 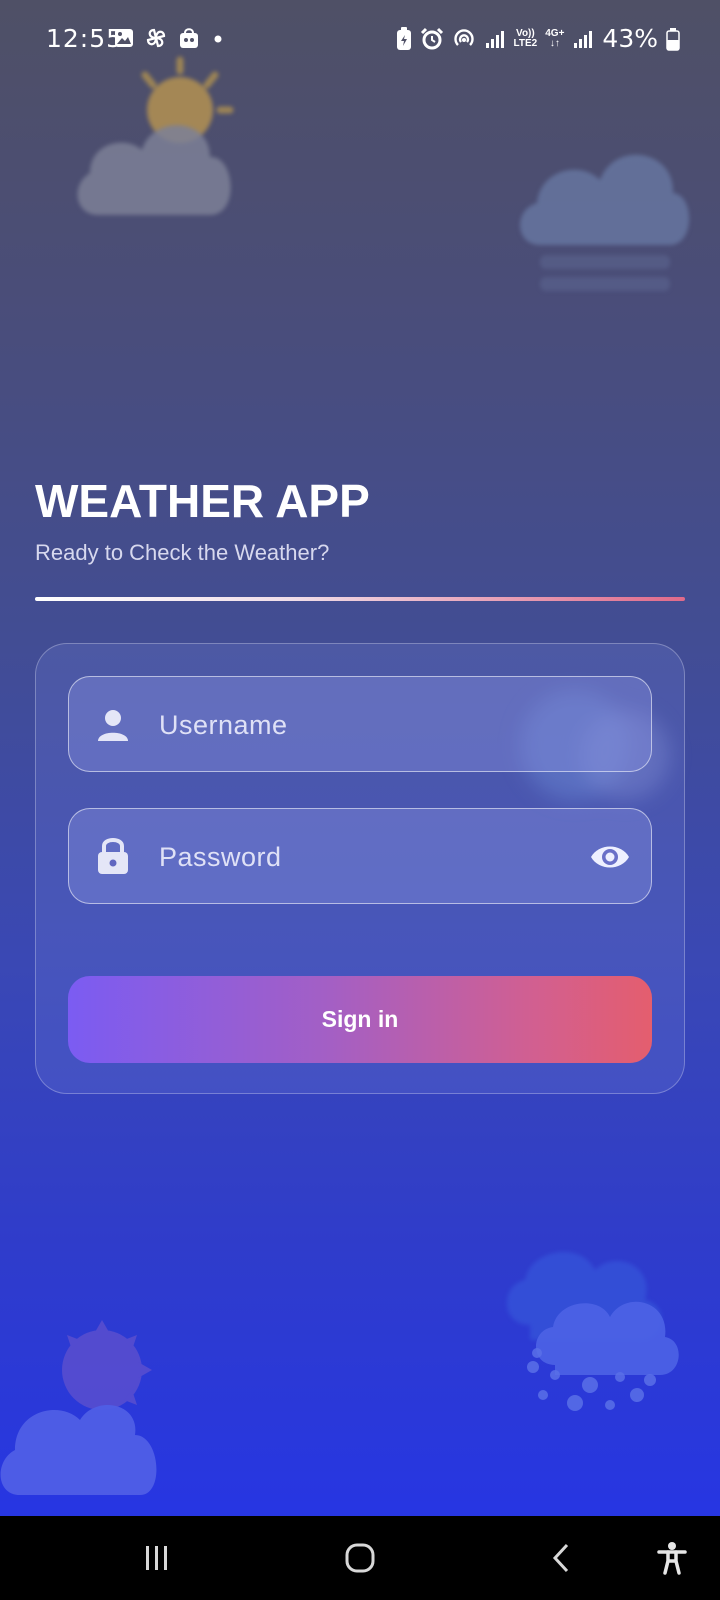 I want to click on recent-apps-icon, so click(x=156, y=1558).